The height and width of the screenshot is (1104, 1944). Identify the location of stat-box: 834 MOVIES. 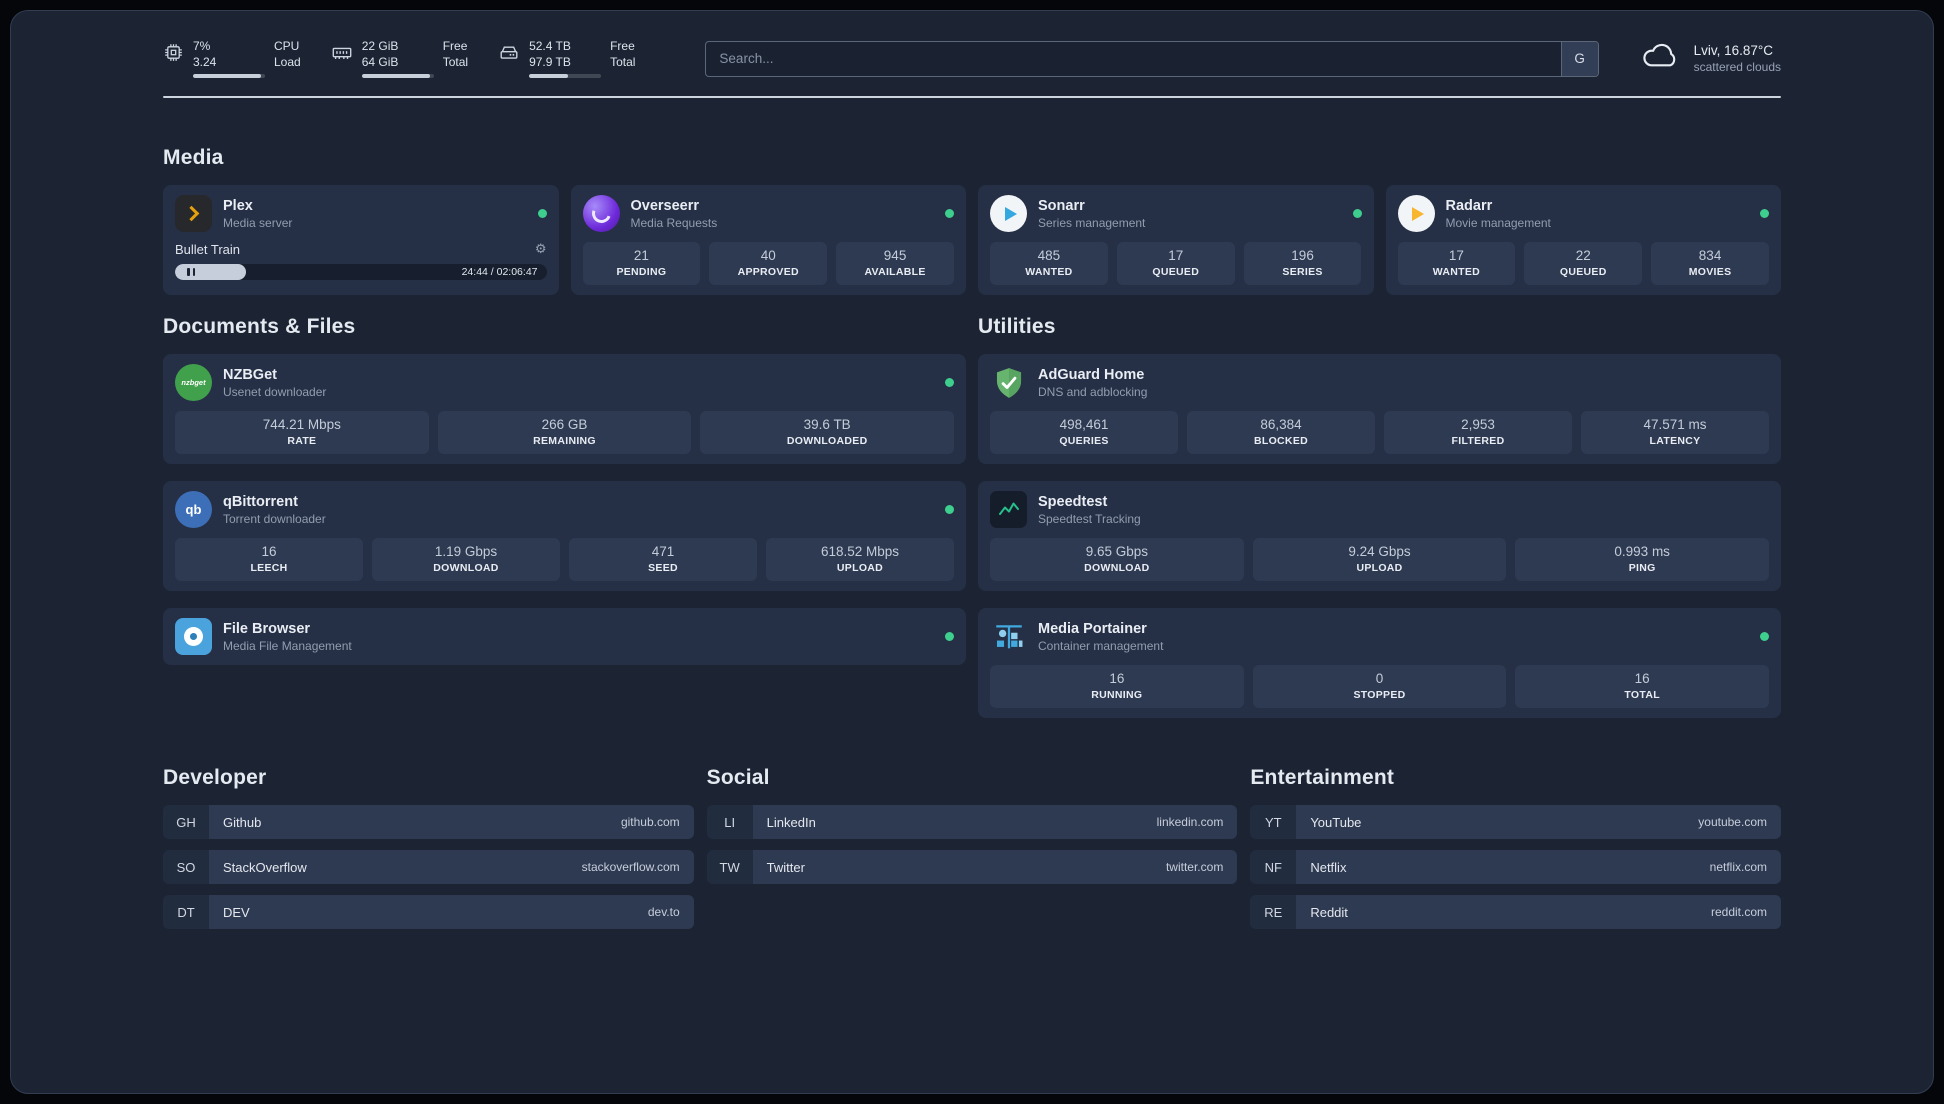
(1710, 264).